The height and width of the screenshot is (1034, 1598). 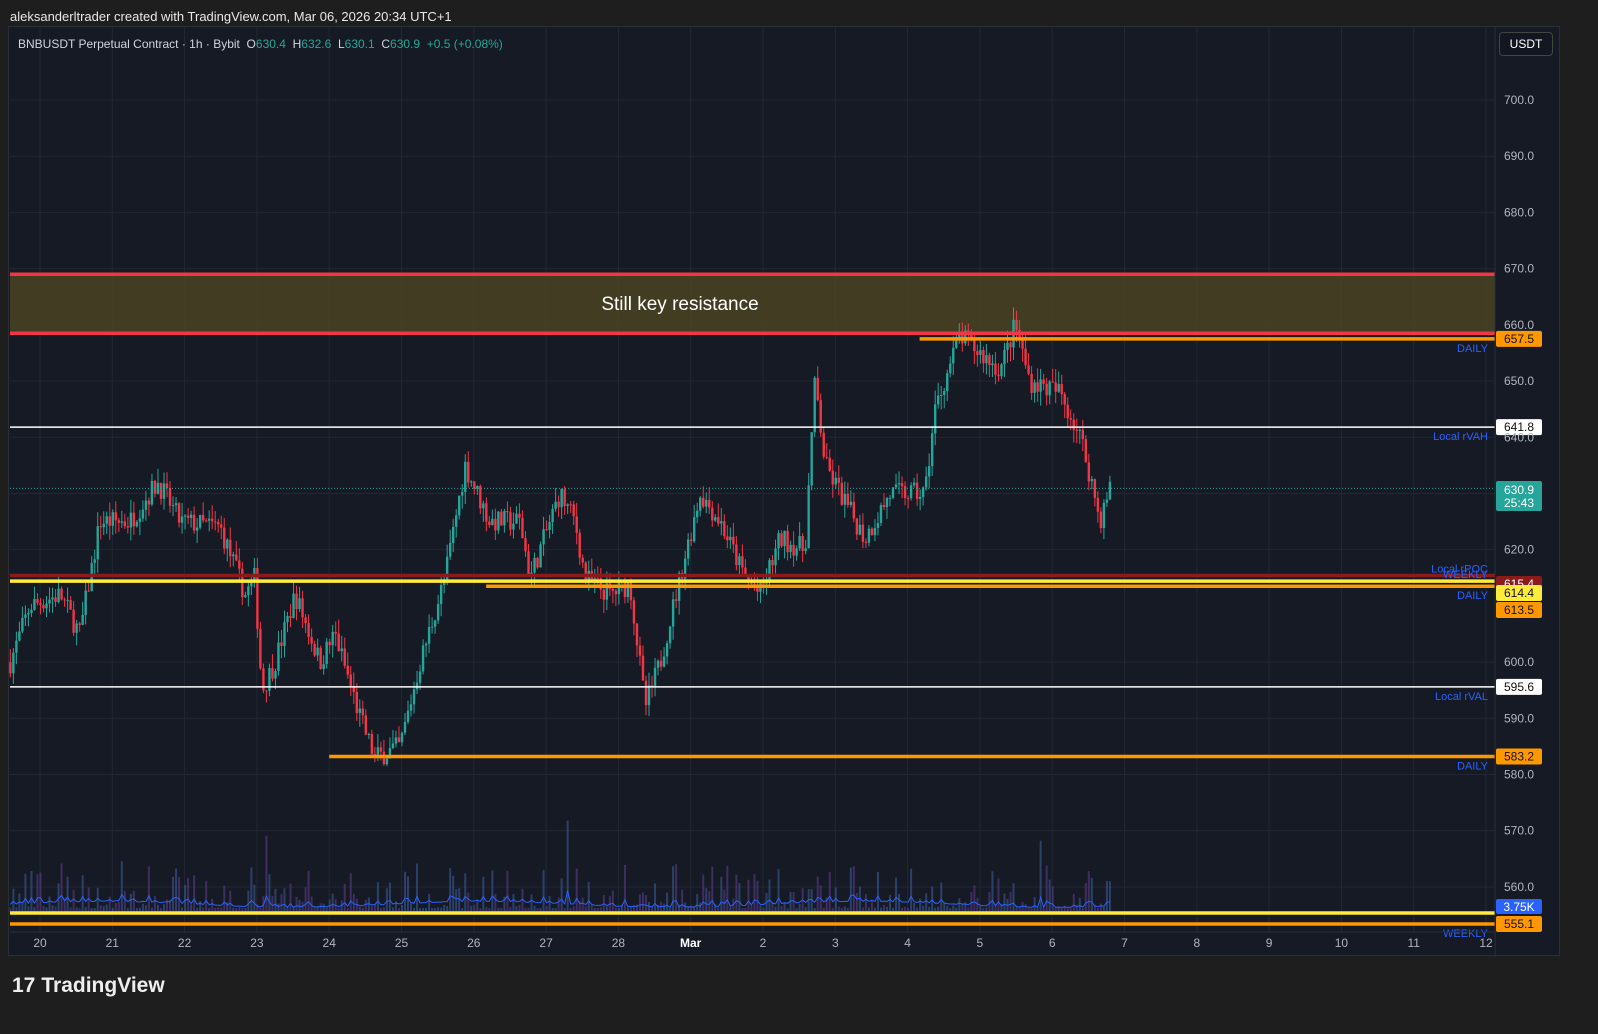 What do you see at coordinates (763, 943) in the screenshot?
I see `x-tick-label: 2` at bounding box center [763, 943].